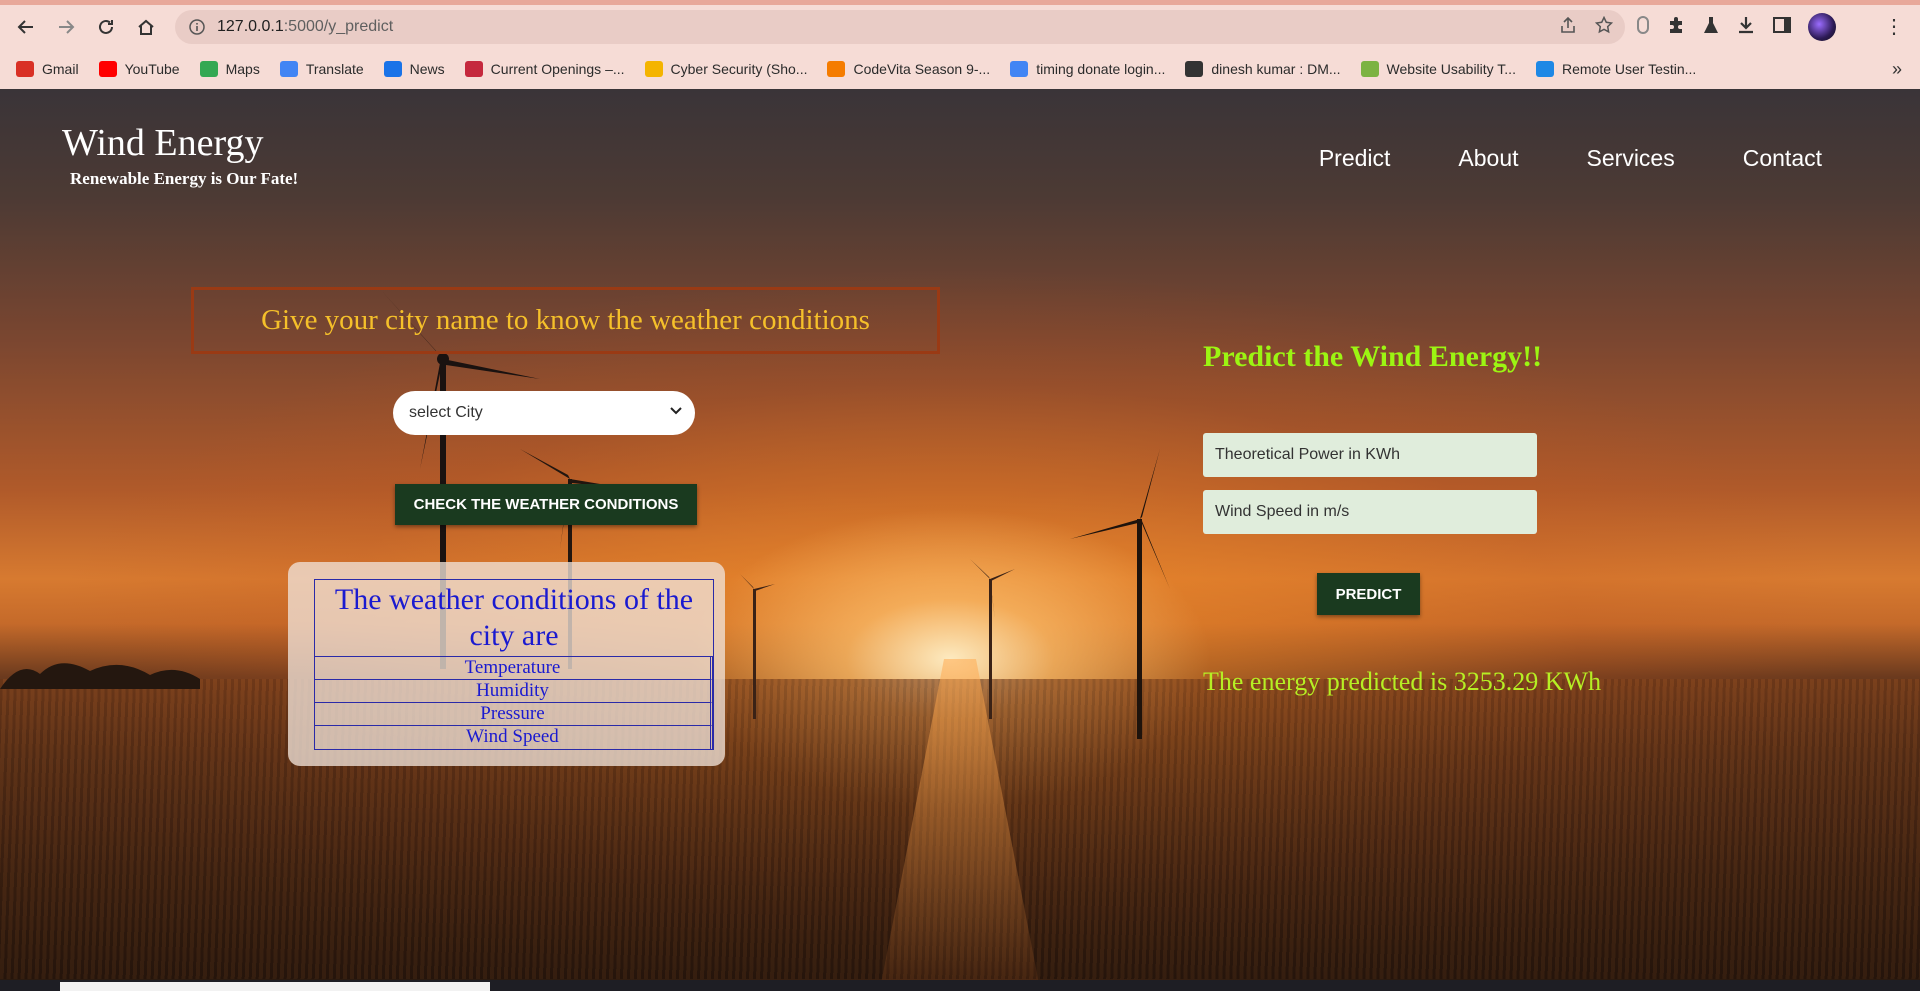  Describe the element at coordinates (544, 413) in the screenshot. I see `city-select: select City` at that location.